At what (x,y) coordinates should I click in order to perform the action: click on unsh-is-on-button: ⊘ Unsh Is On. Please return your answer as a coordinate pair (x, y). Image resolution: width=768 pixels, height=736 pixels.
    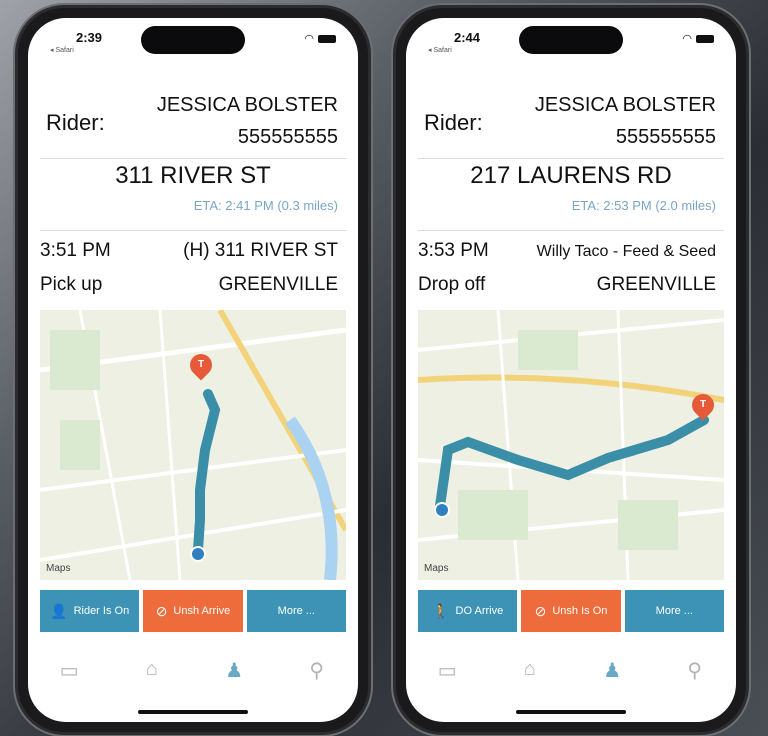
    Looking at the image, I should click on (571, 611).